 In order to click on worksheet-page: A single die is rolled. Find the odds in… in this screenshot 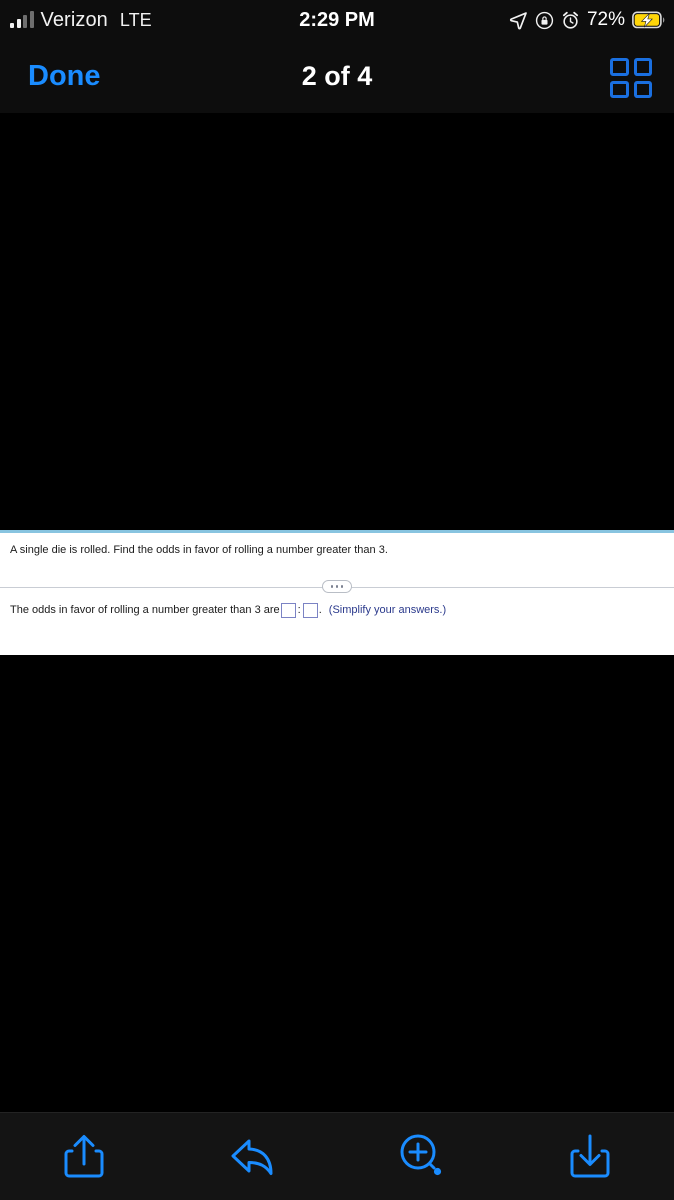, I will do `click(337, 592)`.